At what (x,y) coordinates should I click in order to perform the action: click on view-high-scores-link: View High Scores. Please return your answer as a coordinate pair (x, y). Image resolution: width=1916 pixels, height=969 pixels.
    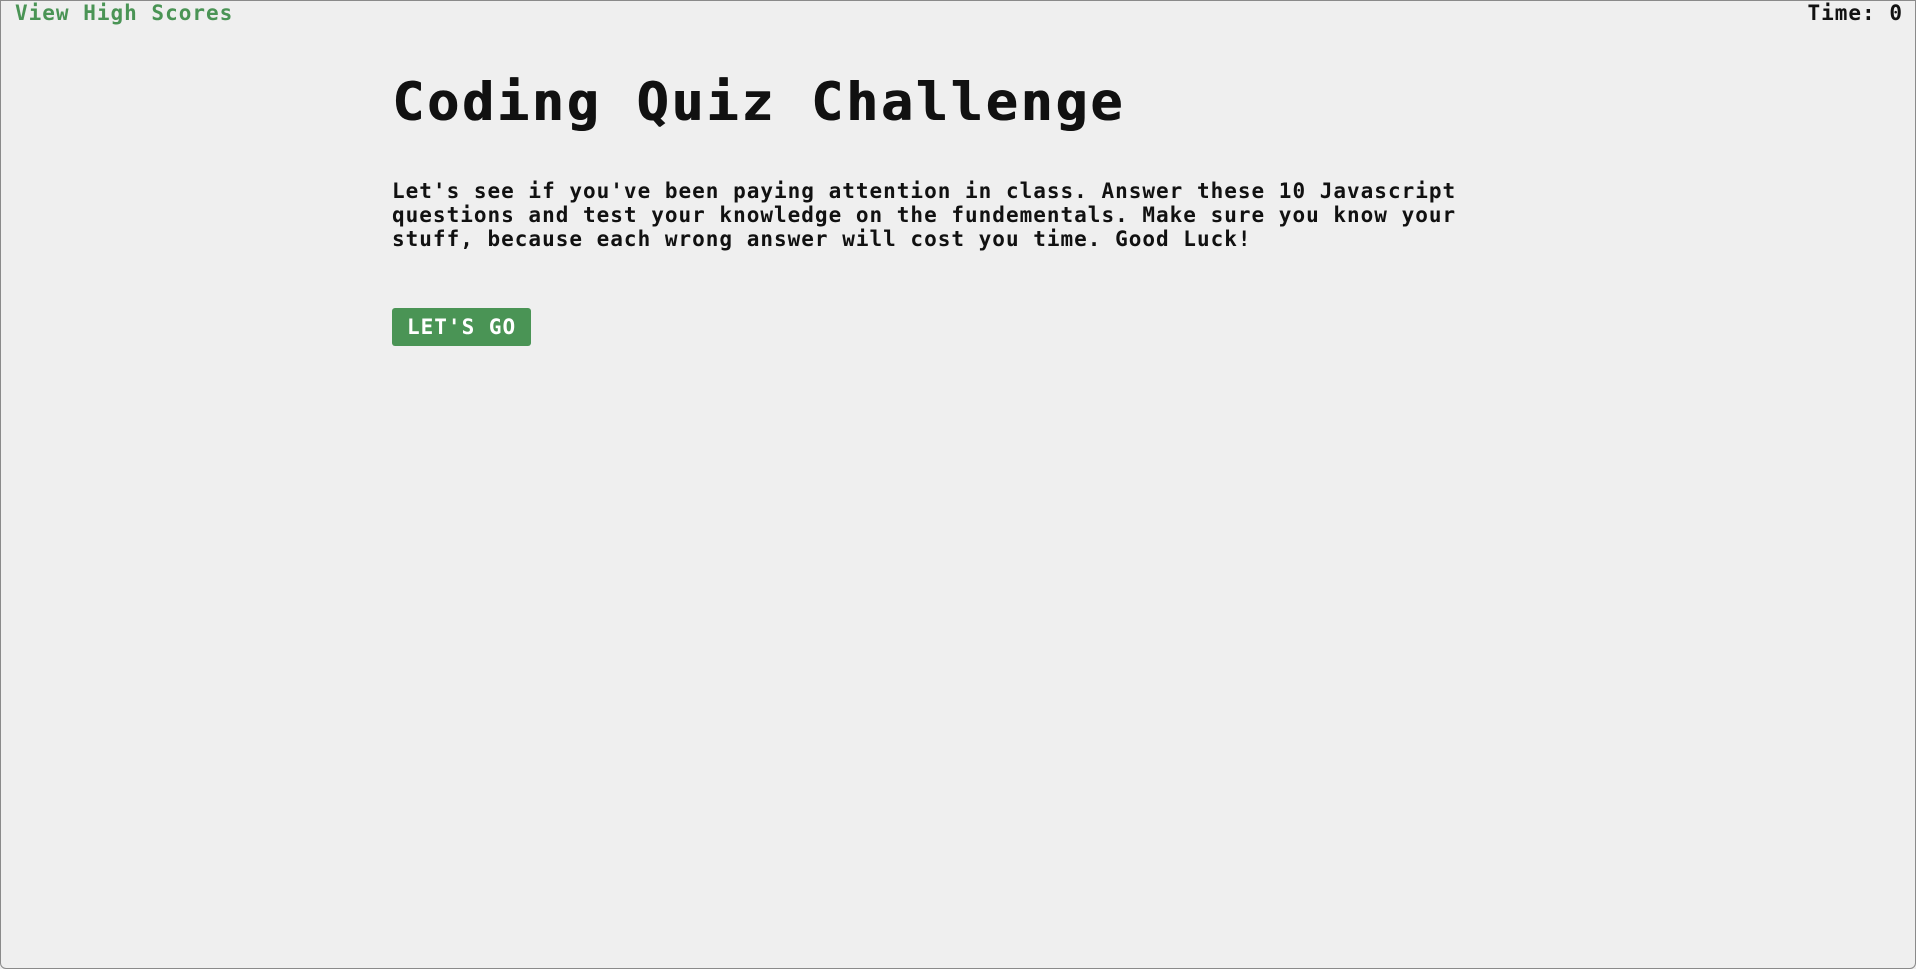
    Looking at the image, I should click on (124, 13).